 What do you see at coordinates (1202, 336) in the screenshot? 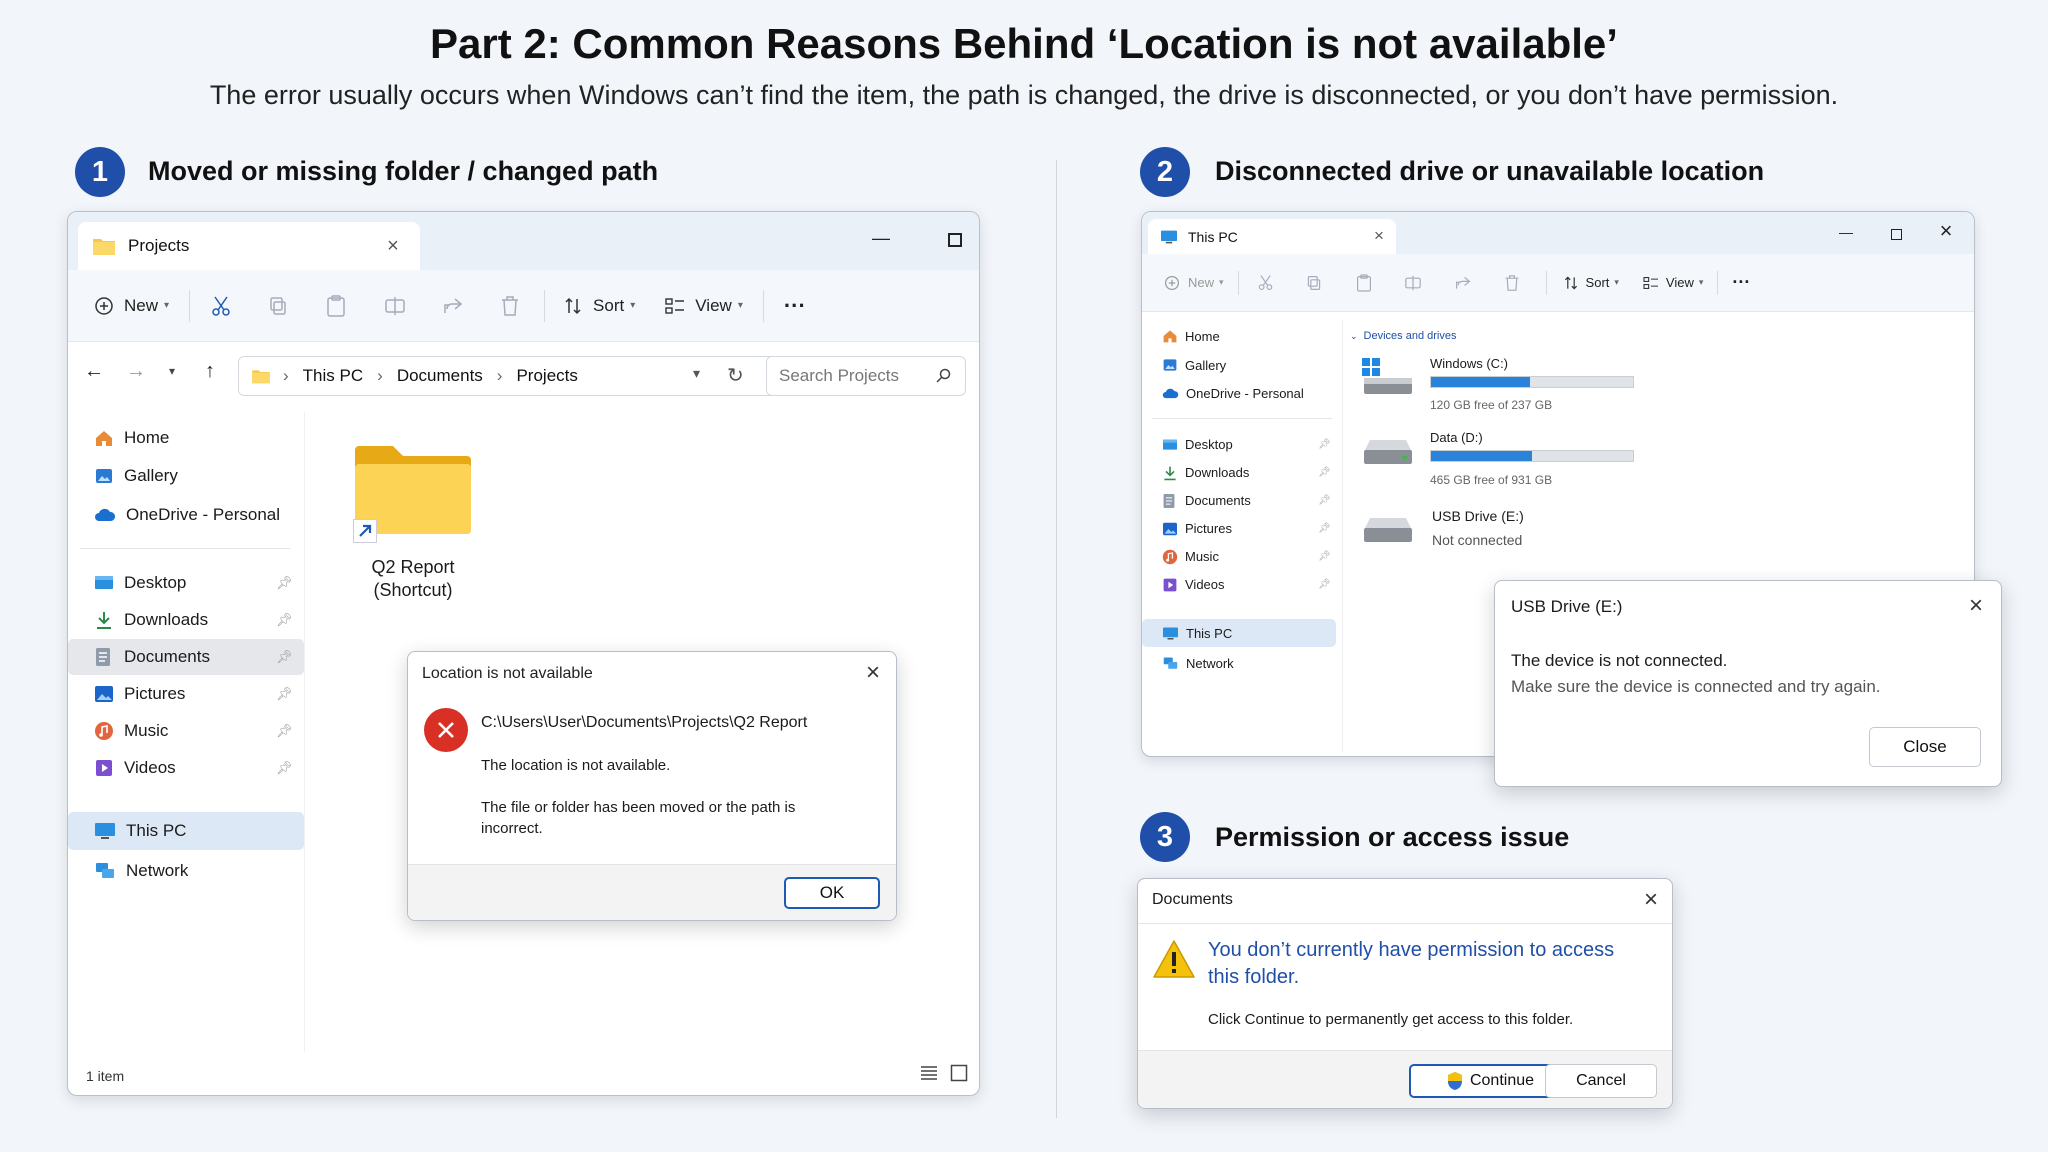
I see `nav-item-label: Home` at bounding box center [1202, 336].